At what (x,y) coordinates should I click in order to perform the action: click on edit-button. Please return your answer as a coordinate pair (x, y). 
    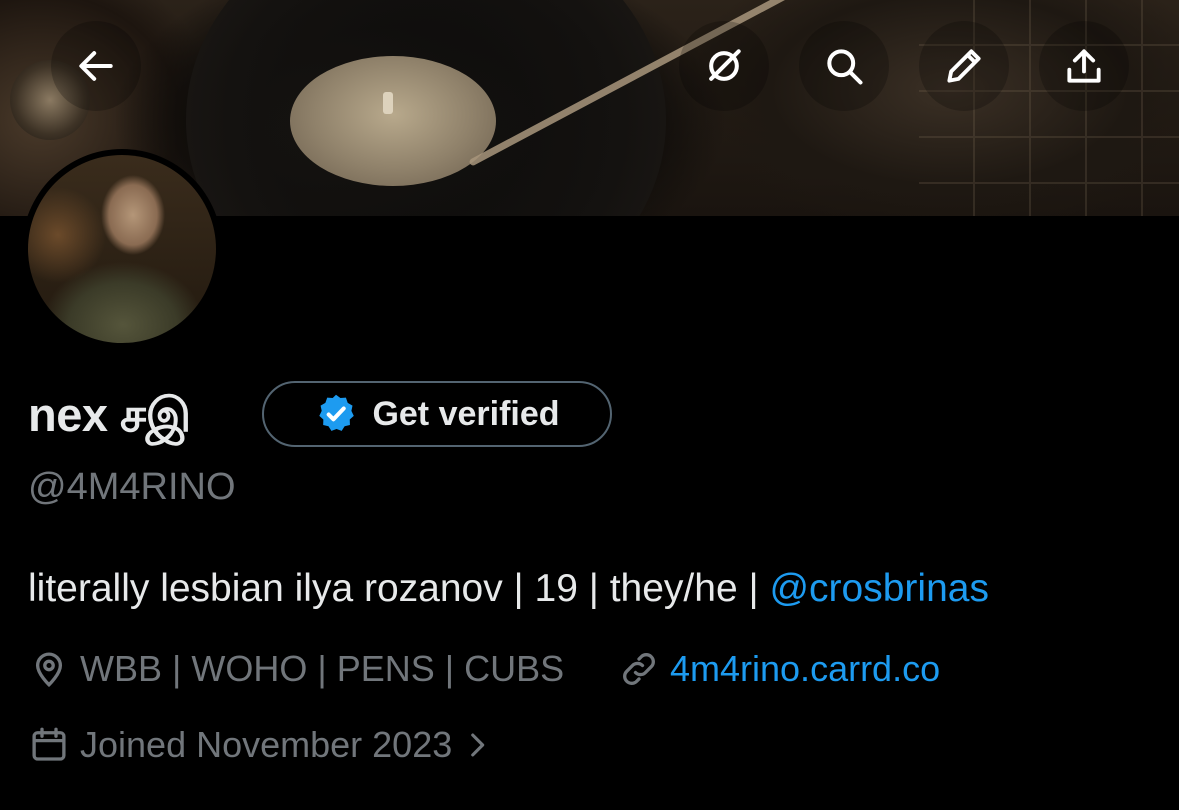
    Looking at the image, I should click on (964, 66).